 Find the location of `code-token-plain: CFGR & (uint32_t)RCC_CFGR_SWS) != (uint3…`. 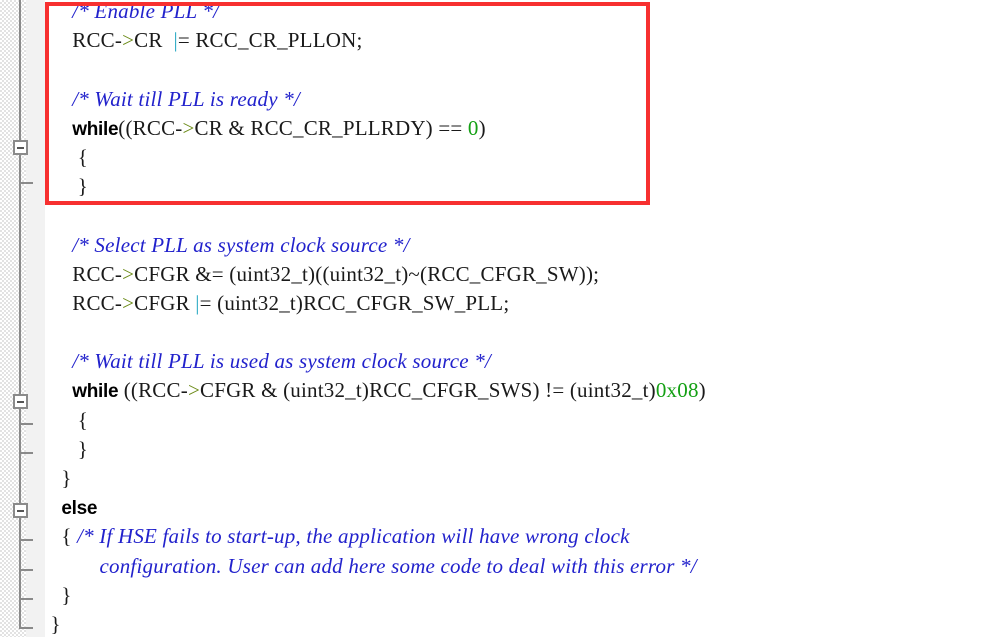

code-token-plain: CFGR & (uint32_t)RCC_CFGR_SWS) != (uint3… is located at coordinates (427, 390).